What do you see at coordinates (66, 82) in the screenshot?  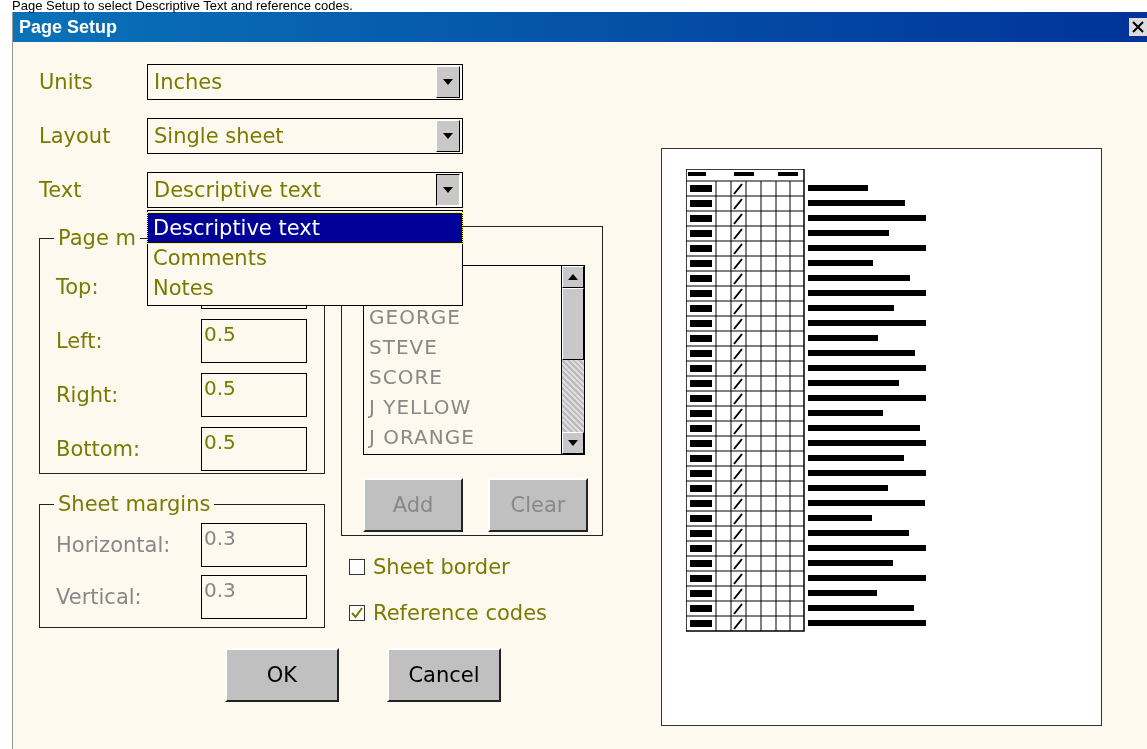 I see `field-label: Units` at bounding box center [66, 82].